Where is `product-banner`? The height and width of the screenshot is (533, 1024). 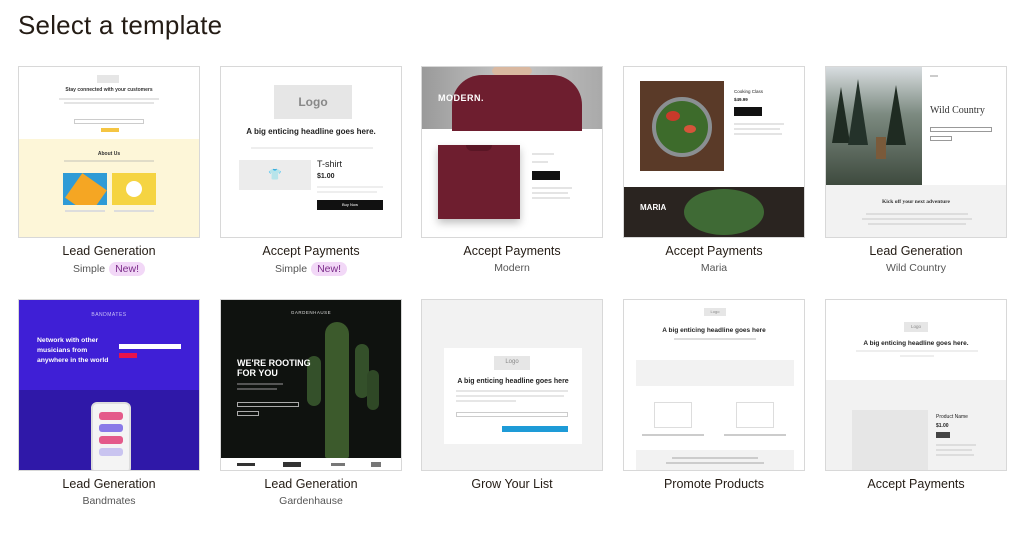
product-banner is located at coordinates (715, 373).